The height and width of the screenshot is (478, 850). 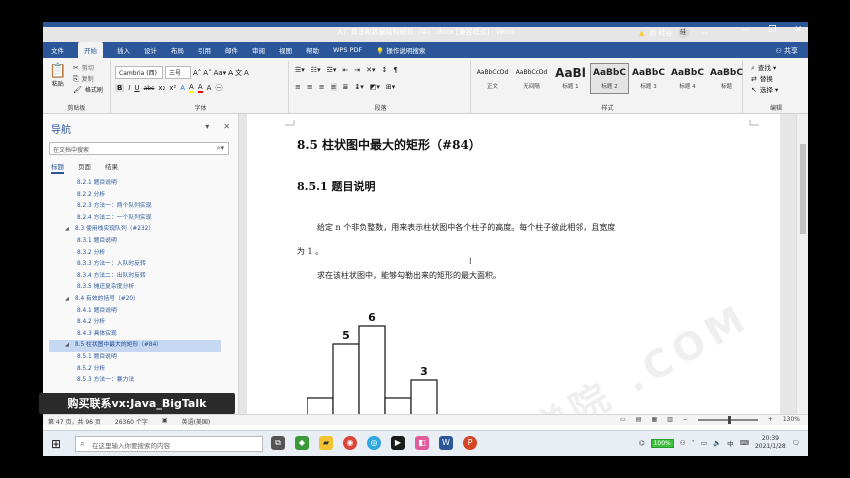 What do you see at coordinates (285, 50) in the screenshot?
I see `tab-view: 视图` at bounding box center [285, 50].